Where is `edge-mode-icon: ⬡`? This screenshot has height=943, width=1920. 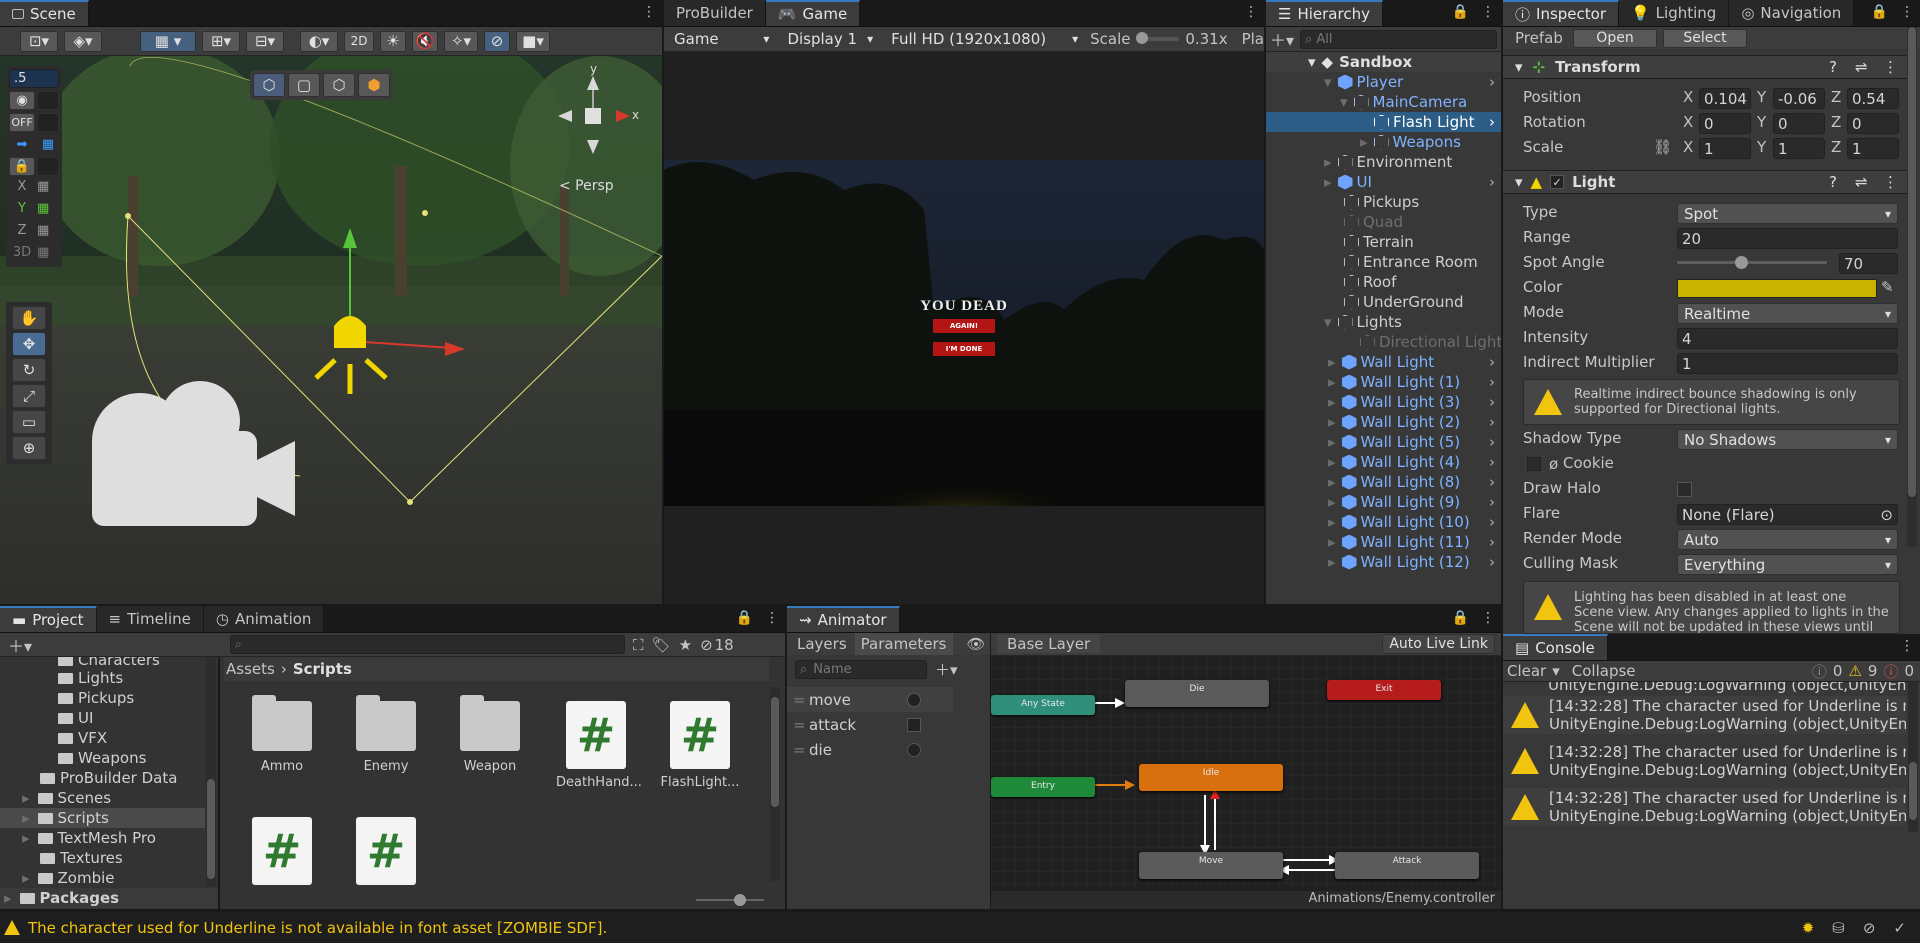
edge-mode-icon: ⬡ is located at coordinates (339, 85).